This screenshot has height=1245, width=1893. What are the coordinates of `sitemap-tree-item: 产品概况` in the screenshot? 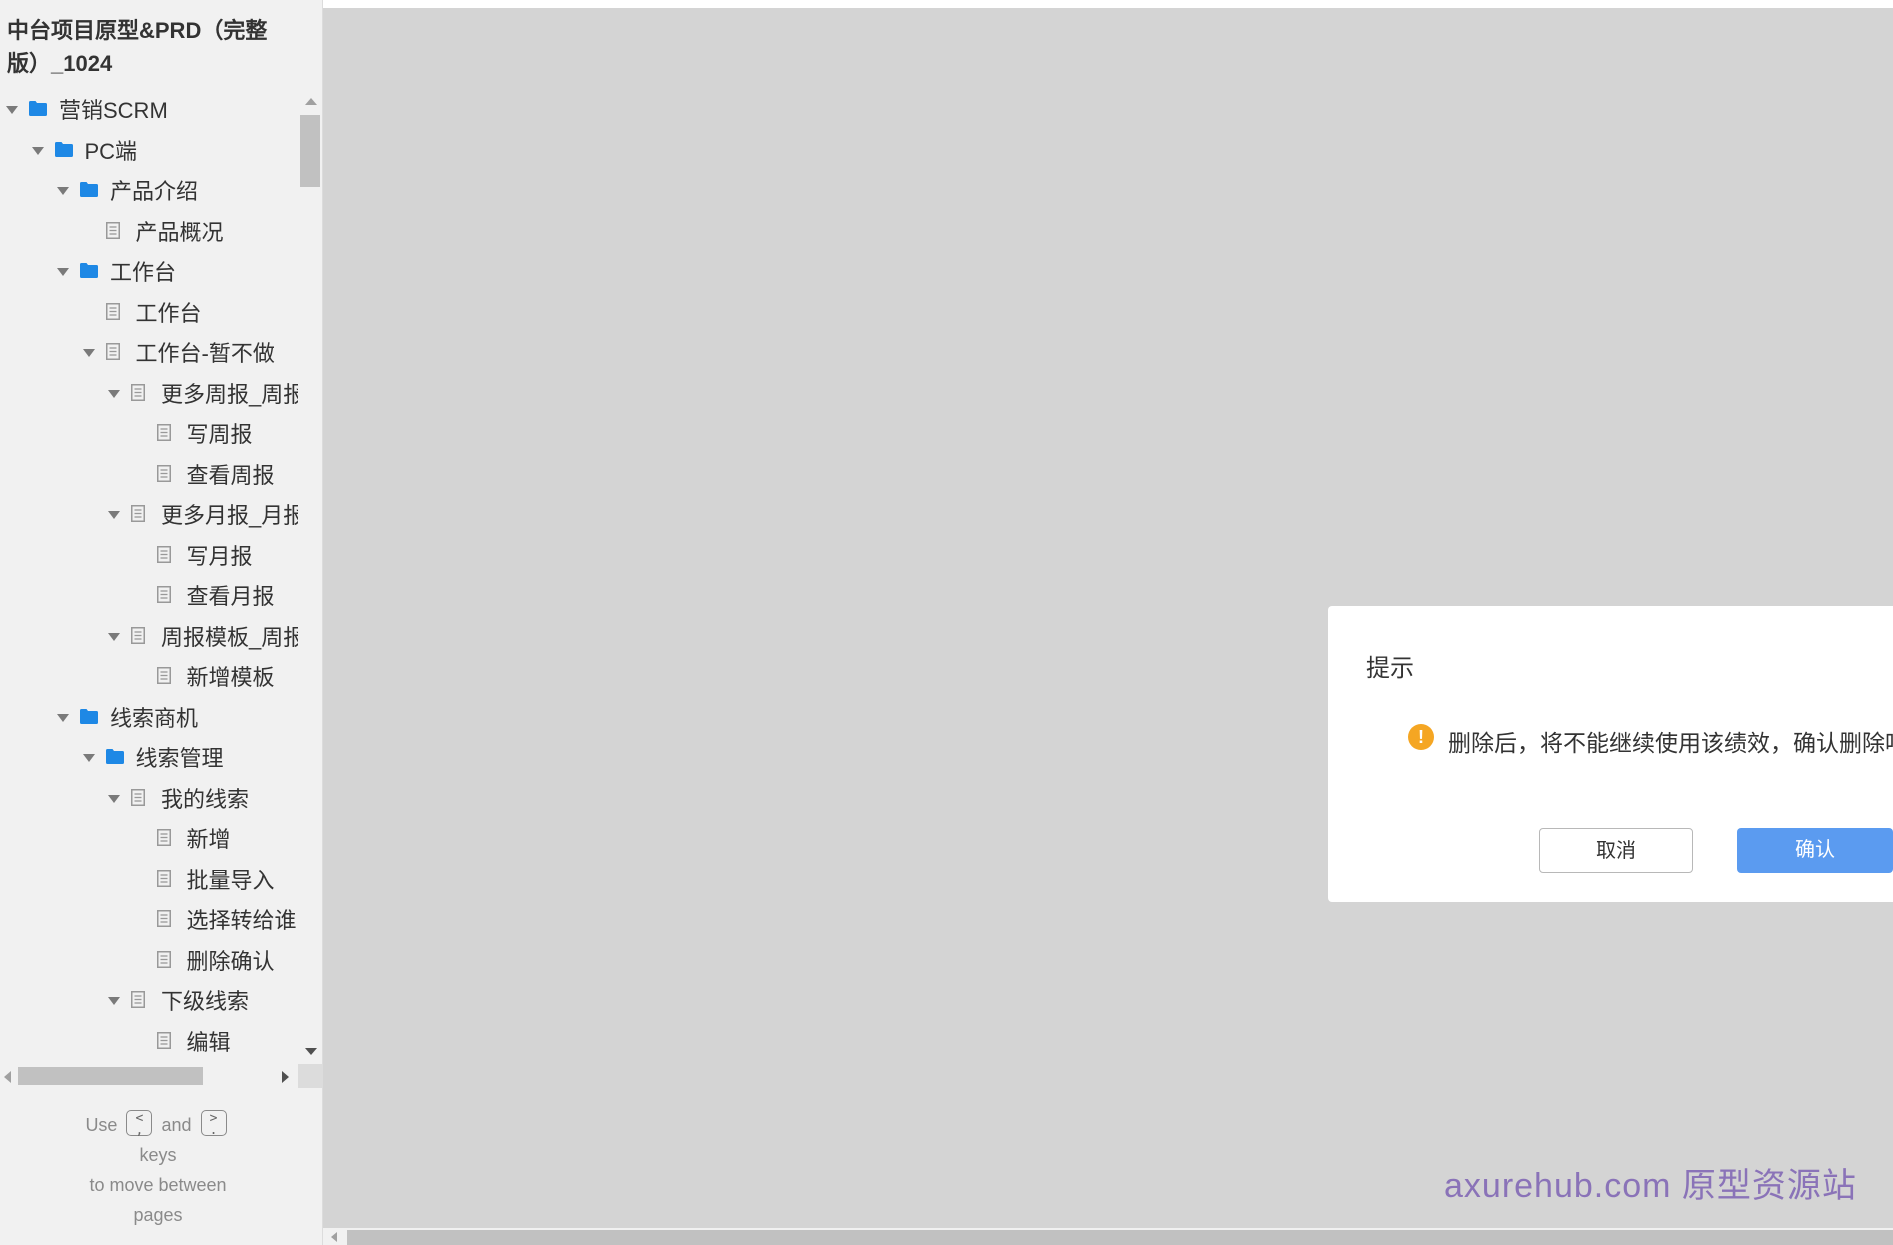 It's located at (149, 232).